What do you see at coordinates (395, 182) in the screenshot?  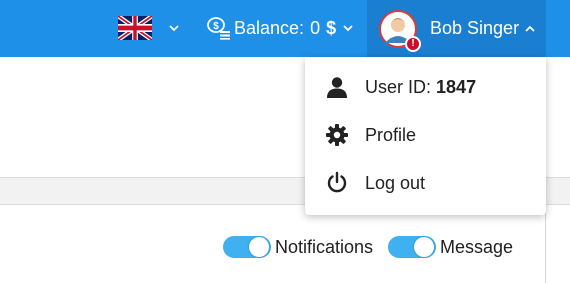 I see `logout-label: Log out` at bounding box center [395, 182].